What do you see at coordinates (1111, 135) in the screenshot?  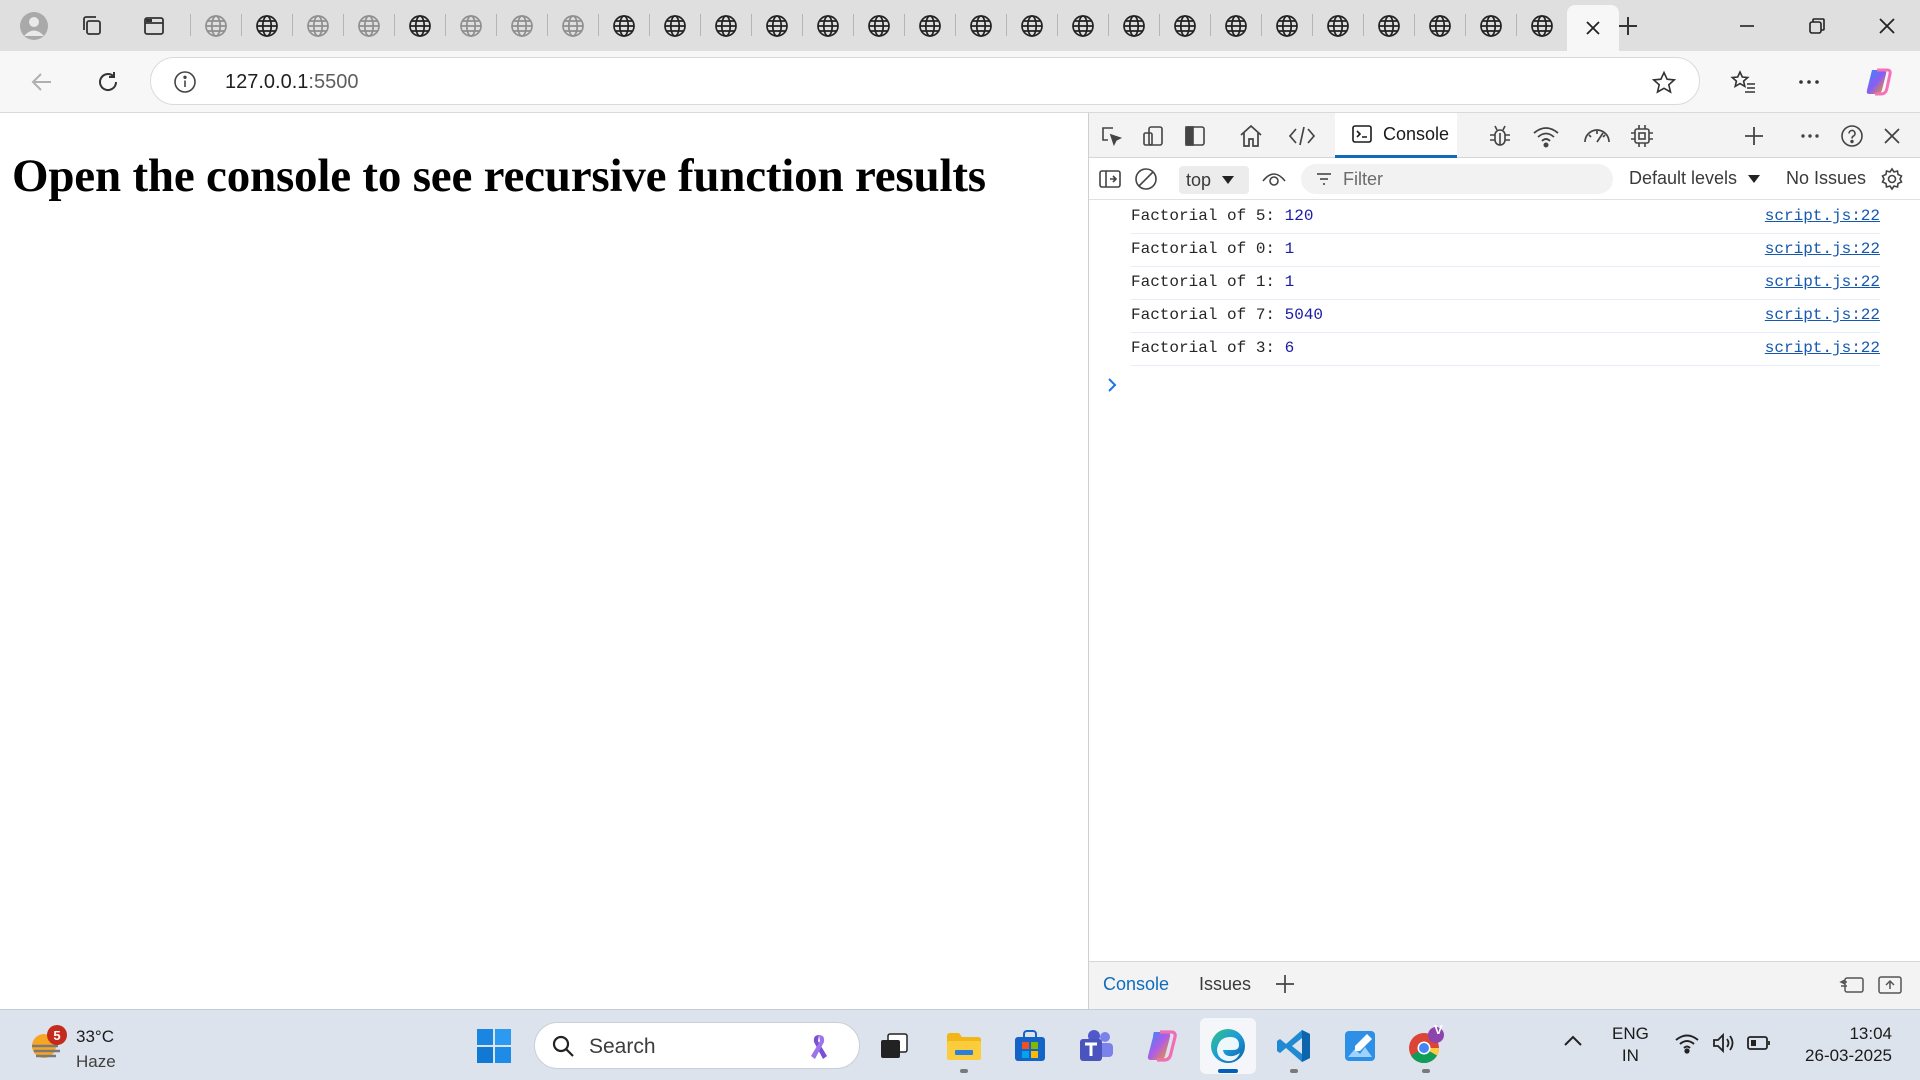 I see `inspect-element-icon` at bounding box center [1111, 135].